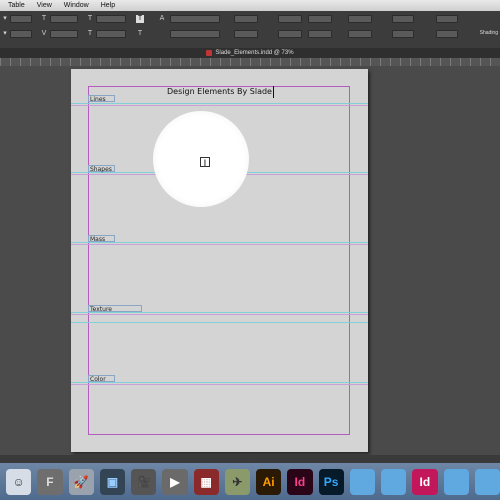 The image size is (500, 500). What do you see at coordinates (360, 19) in the screenshot?
I see `space-after-field` at bounding box center [360, 19].